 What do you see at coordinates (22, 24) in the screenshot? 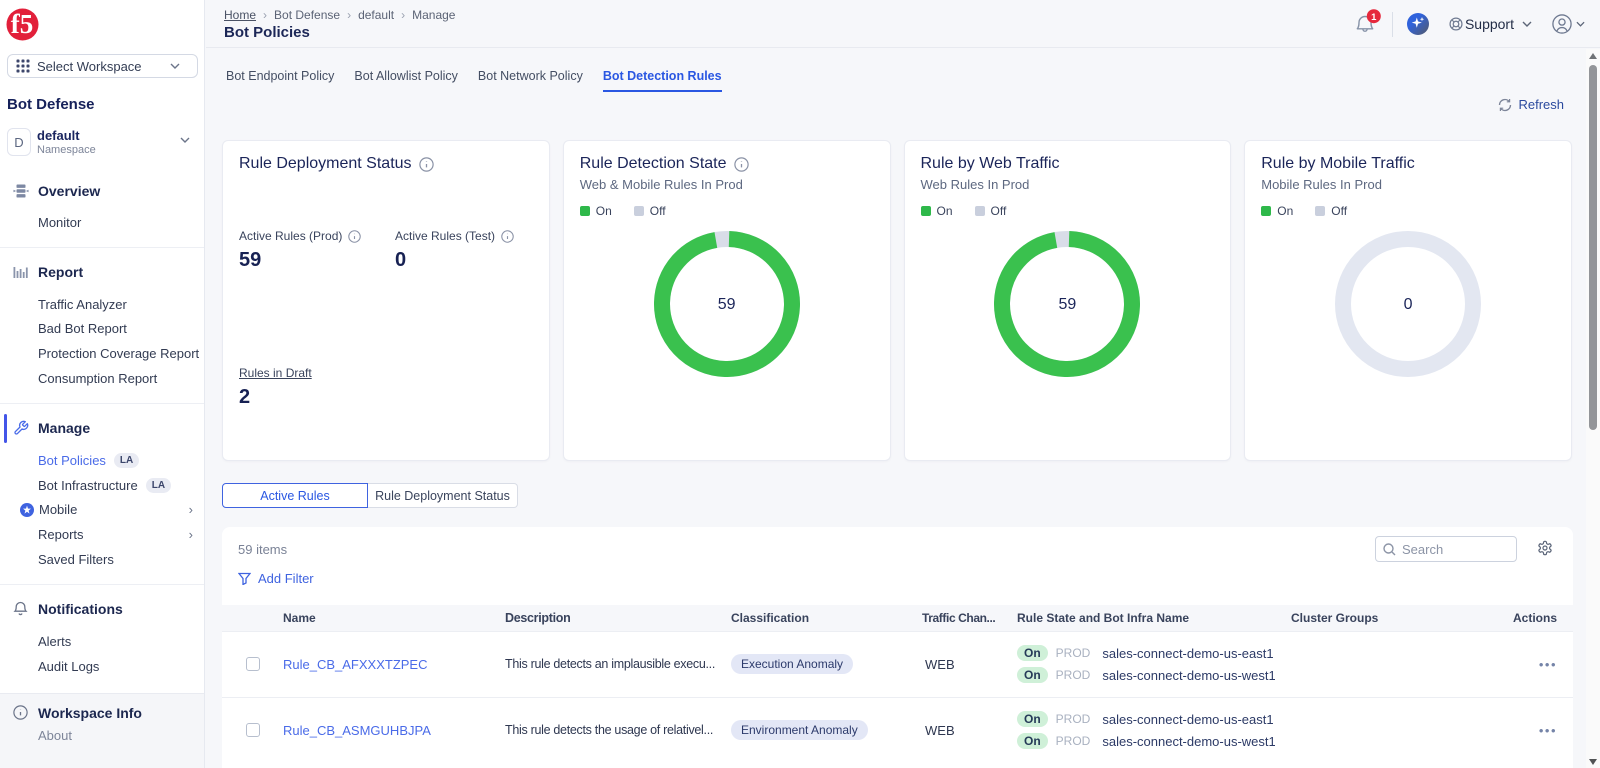
I see `svg-text: f5` at bounding box center [22, 24].